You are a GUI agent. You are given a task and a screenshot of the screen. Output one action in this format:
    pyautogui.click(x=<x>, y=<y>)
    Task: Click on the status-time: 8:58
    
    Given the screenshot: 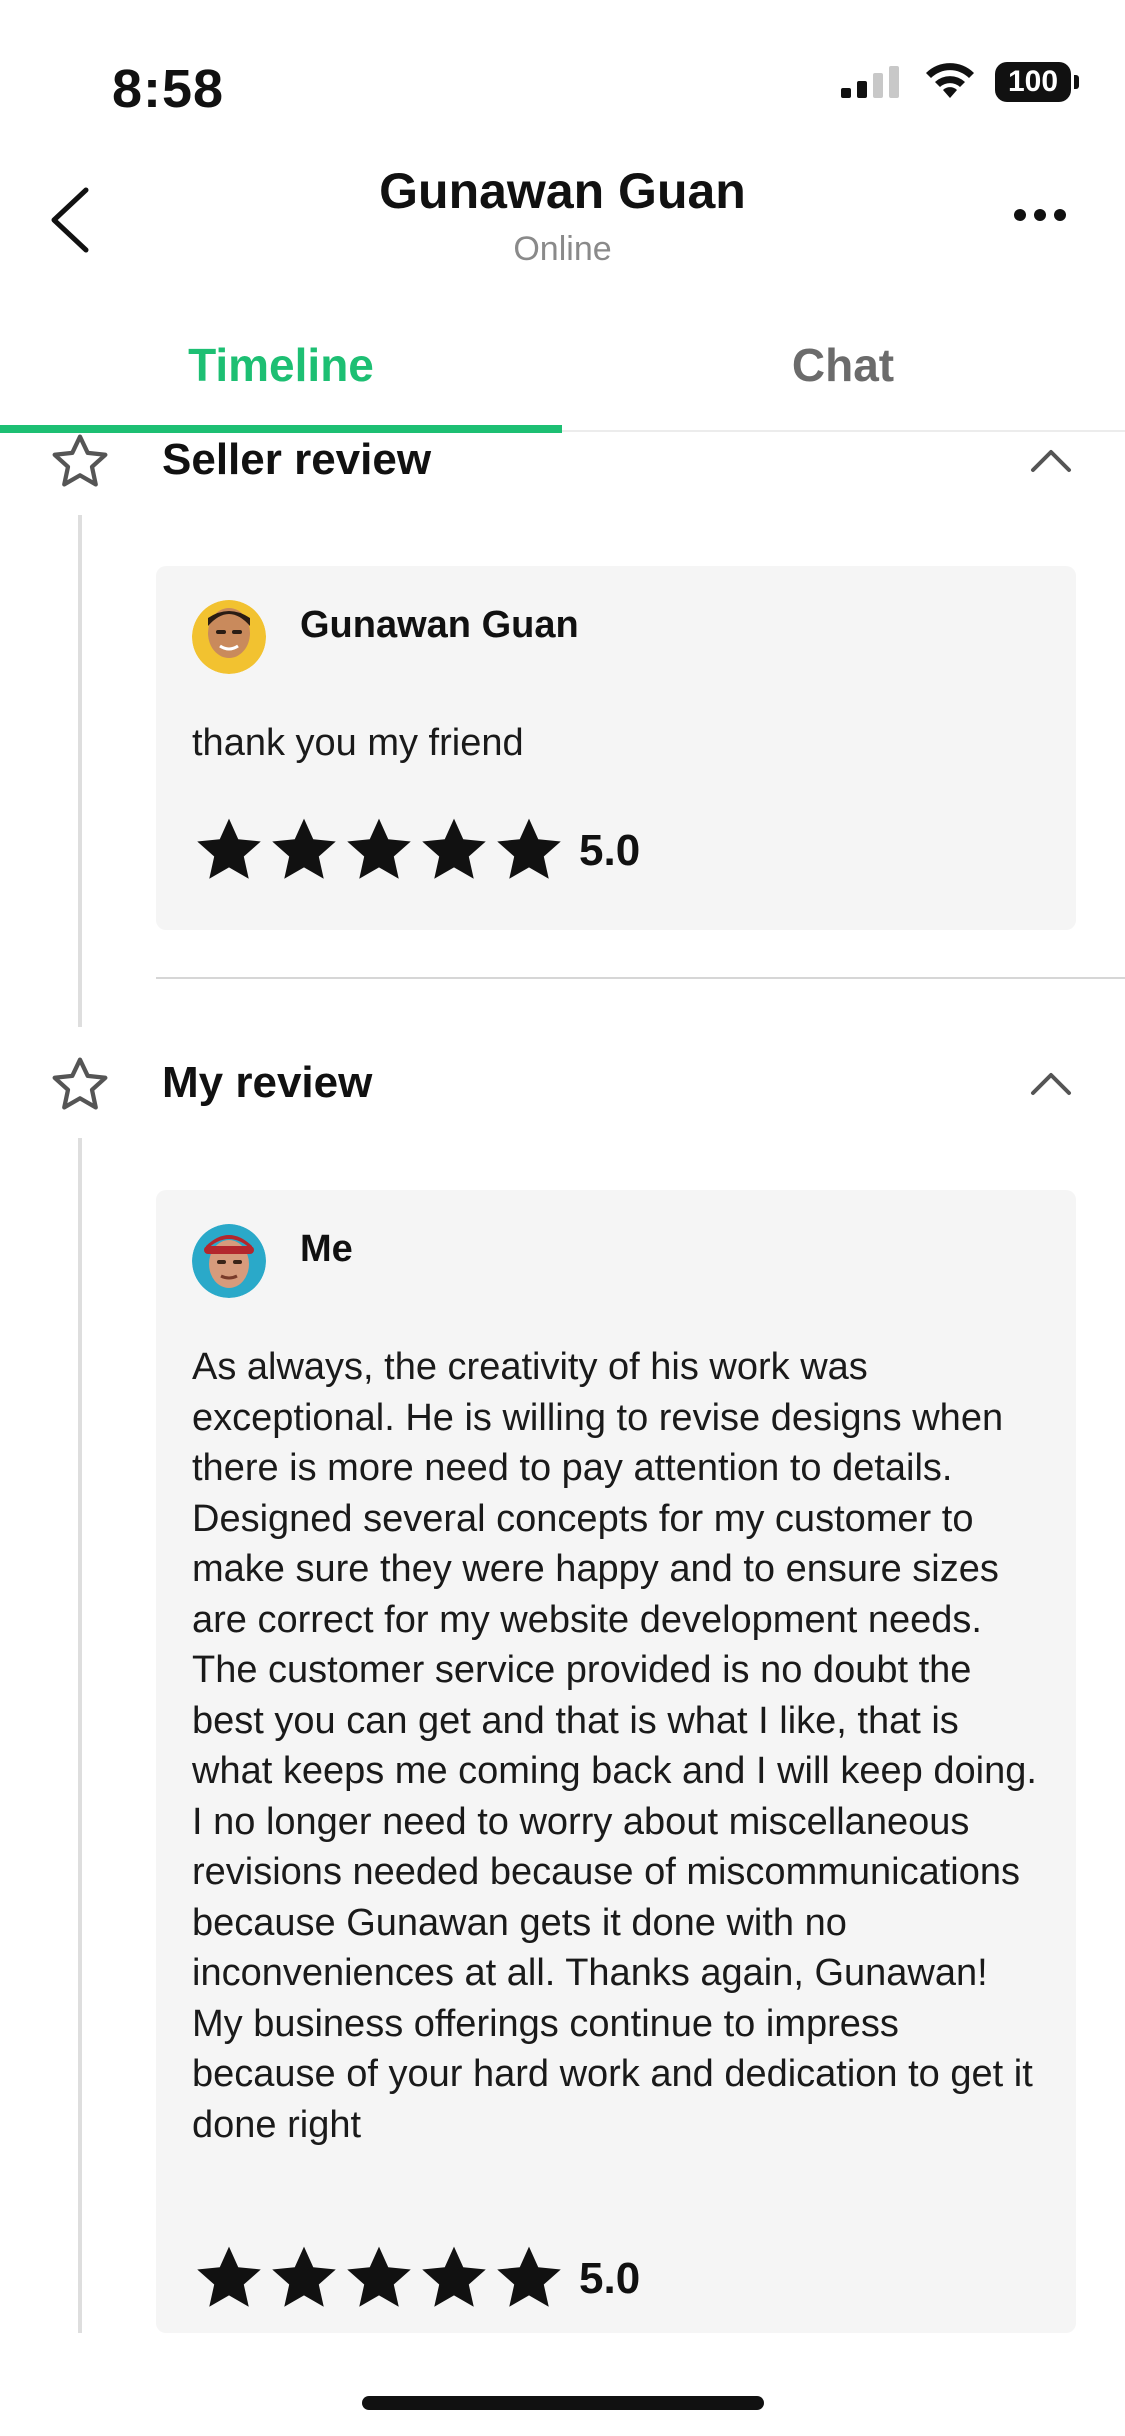 What is the action you would take?
    pyautogui.click(x=168, y=89)
    